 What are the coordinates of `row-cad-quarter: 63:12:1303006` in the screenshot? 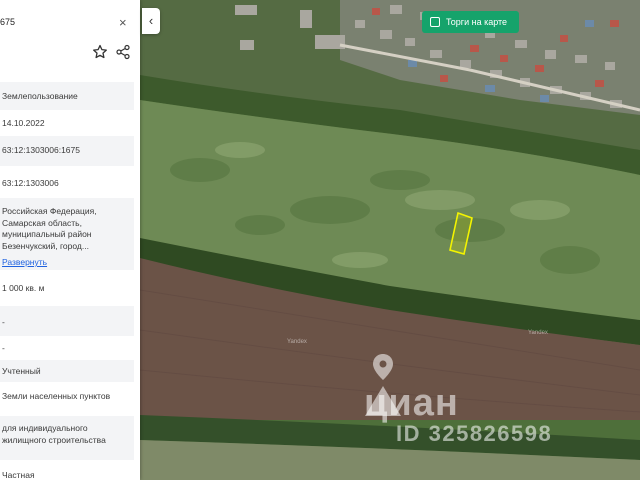 It's located at (30, 183).